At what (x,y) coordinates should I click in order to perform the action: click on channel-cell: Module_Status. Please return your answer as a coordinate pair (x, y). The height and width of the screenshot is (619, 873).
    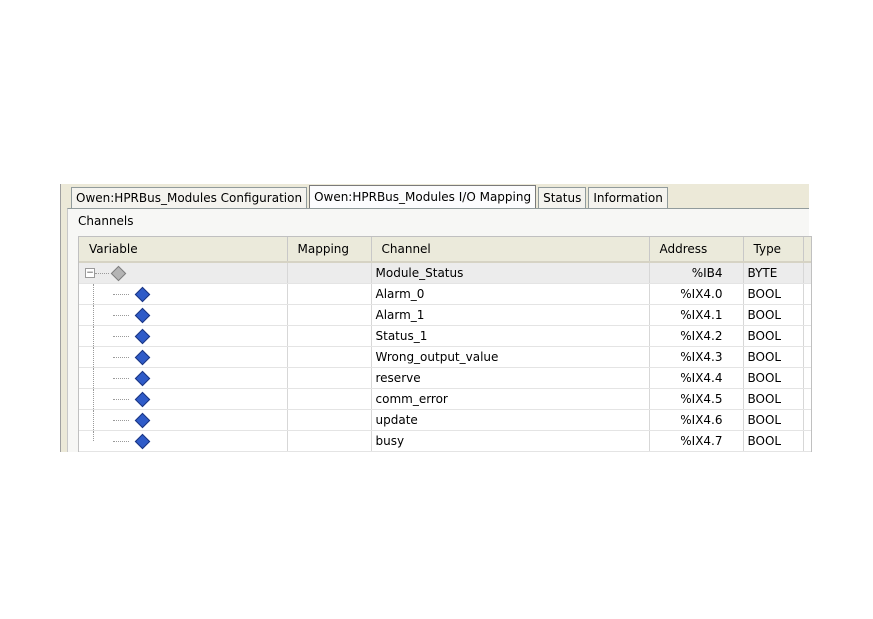
    Looking at the image, I should click on (510, 273).